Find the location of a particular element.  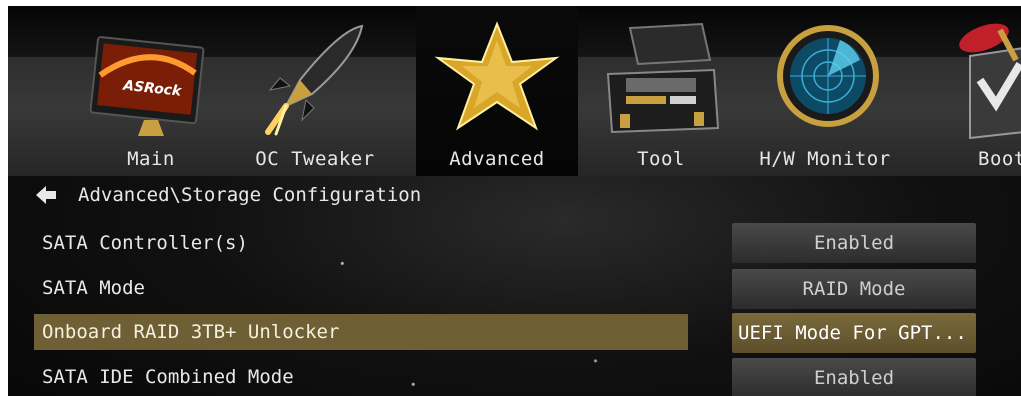

toolbox-icon is located at coordinates (661, 80).